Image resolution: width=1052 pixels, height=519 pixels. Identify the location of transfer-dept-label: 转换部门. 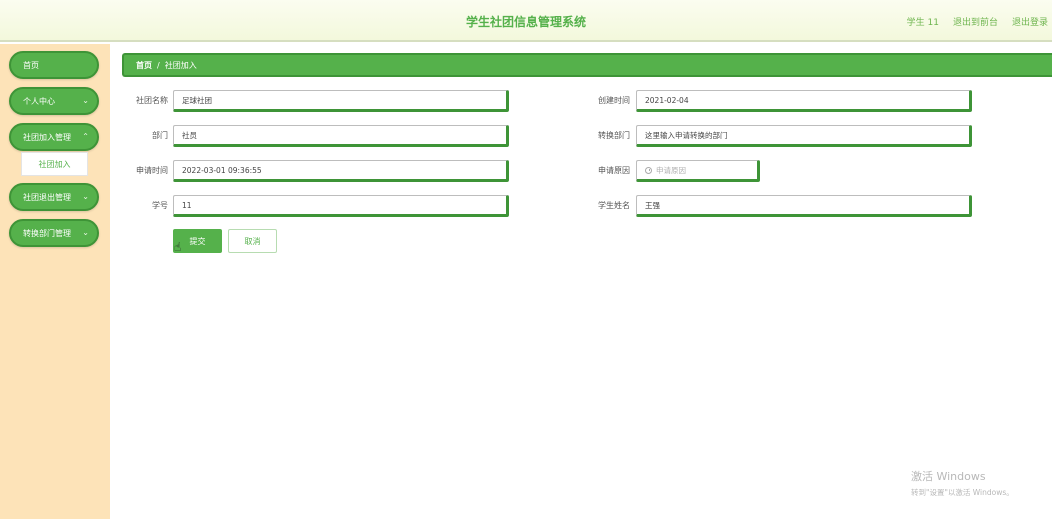
(614, 135).